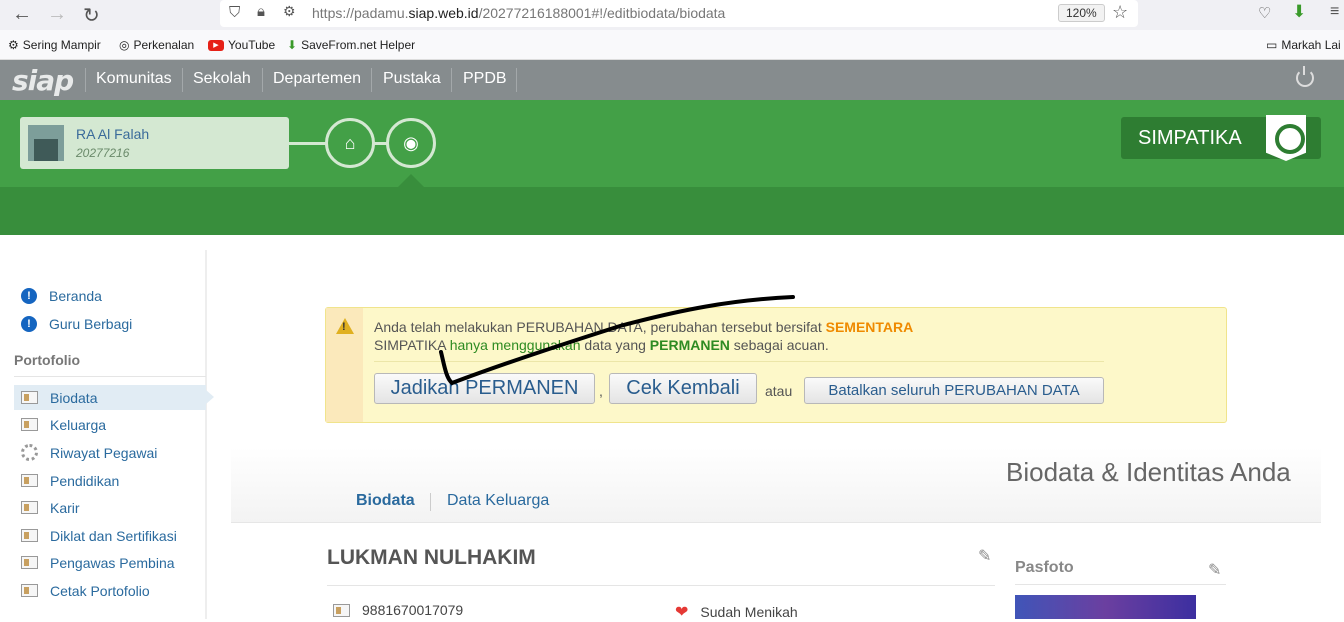 The height and width of the screenshot is (622, 1344). Describe the element at coordinates (682, 612) in the screenshot. I see `heart-icon: ❤` at that location.